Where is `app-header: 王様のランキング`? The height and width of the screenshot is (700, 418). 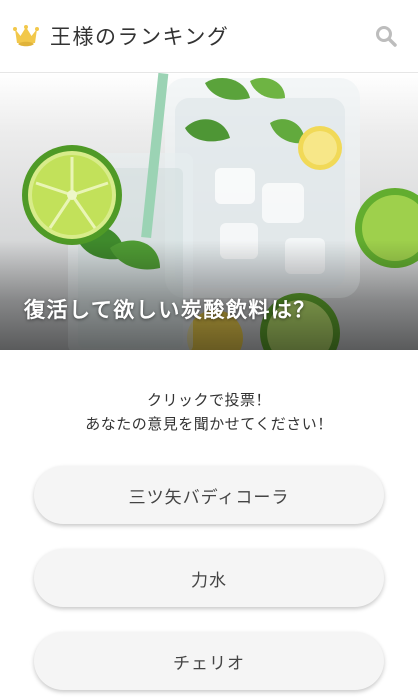
app-header: 王様のランキング is located at coordinates (209, 36).